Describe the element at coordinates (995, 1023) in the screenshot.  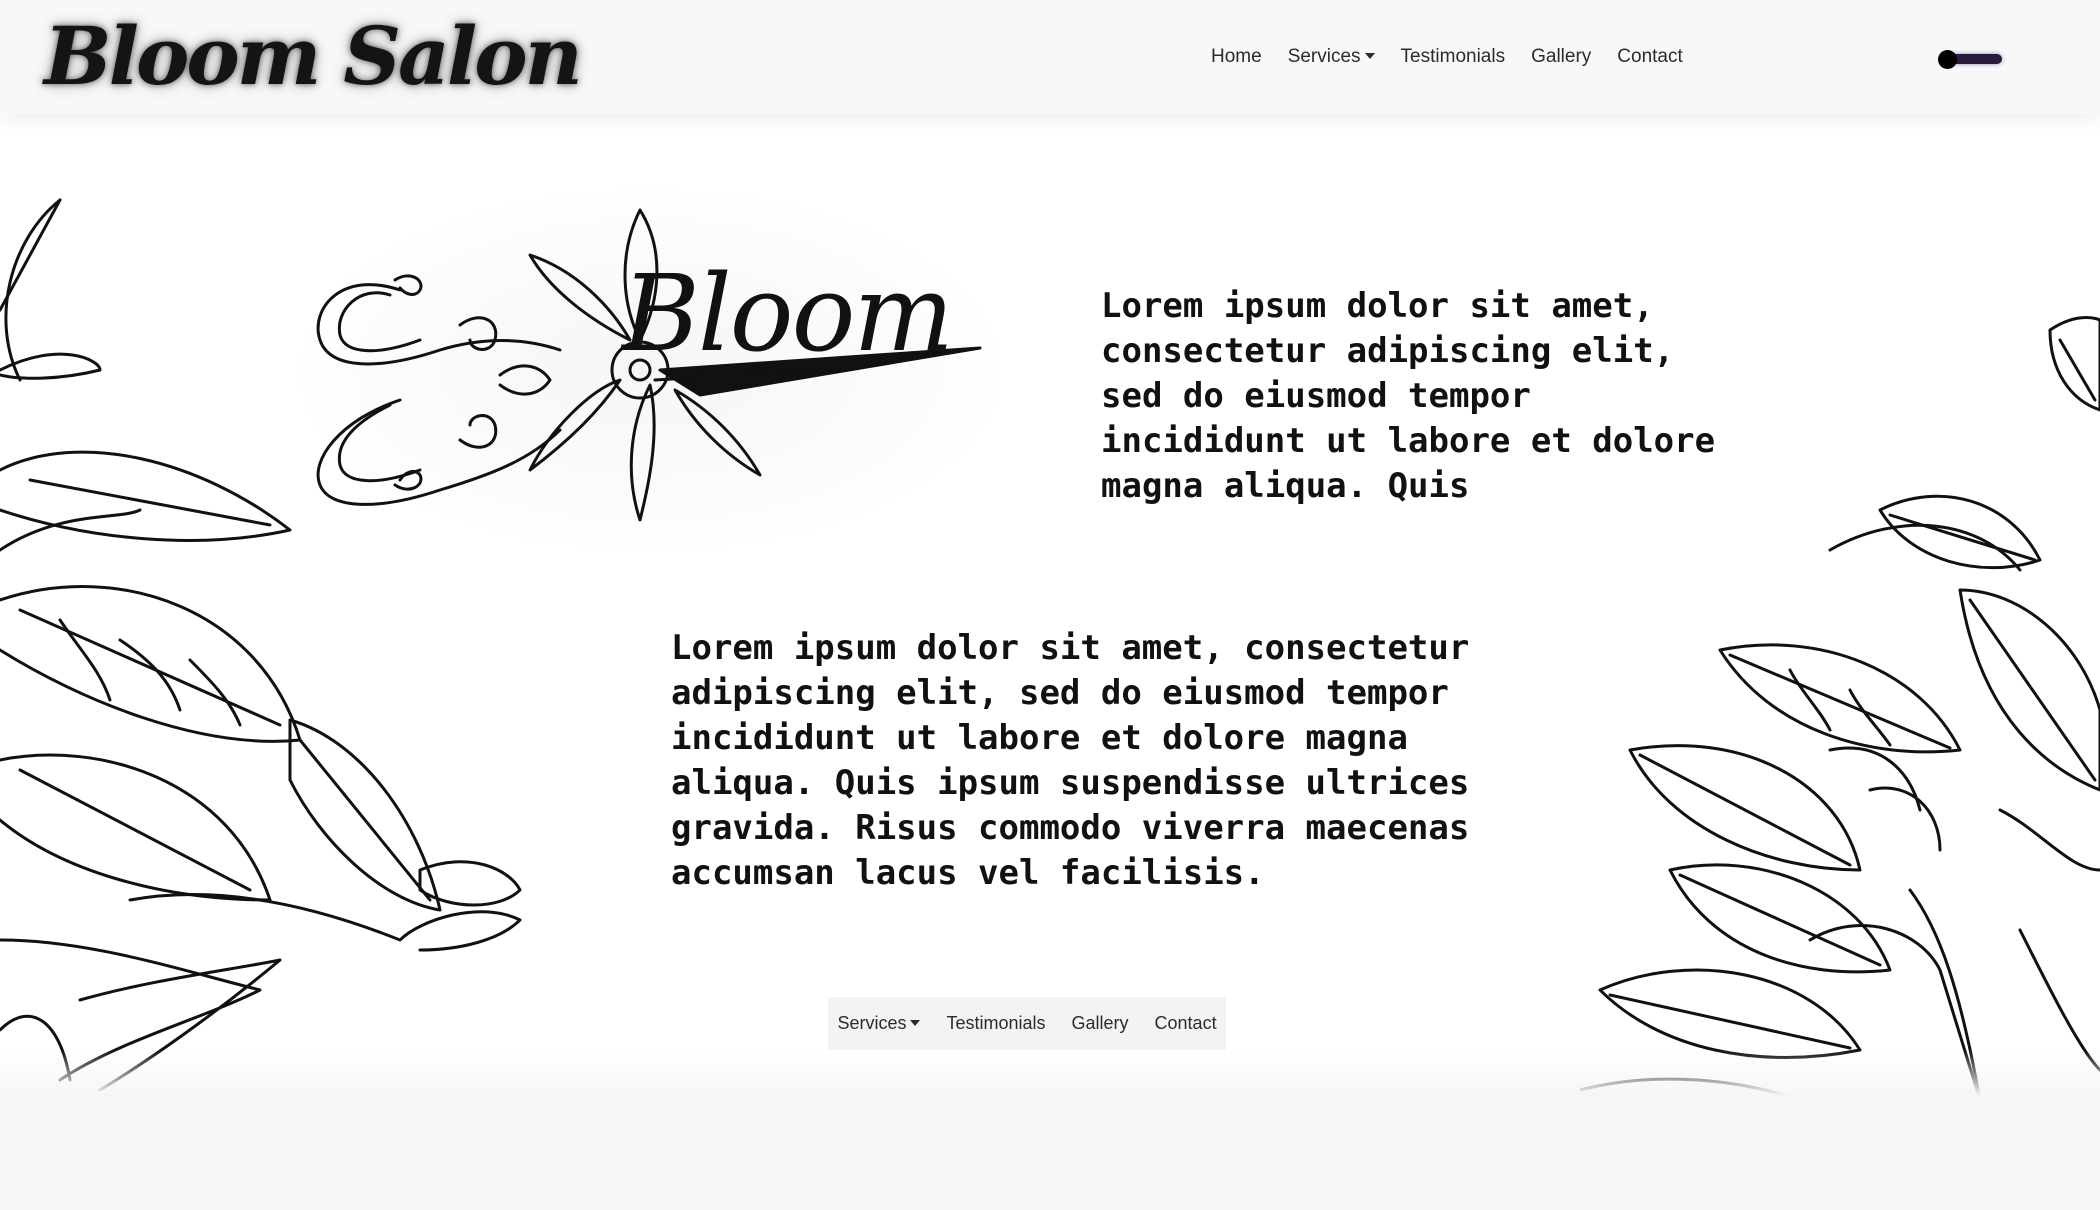
I see `footer-link-testimonials: Testimonials` at that location.